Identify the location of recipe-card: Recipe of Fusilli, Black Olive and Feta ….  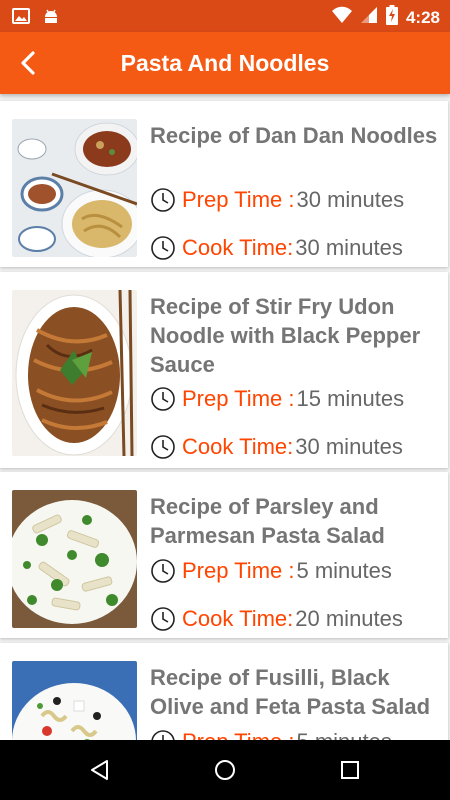
(224, 691).